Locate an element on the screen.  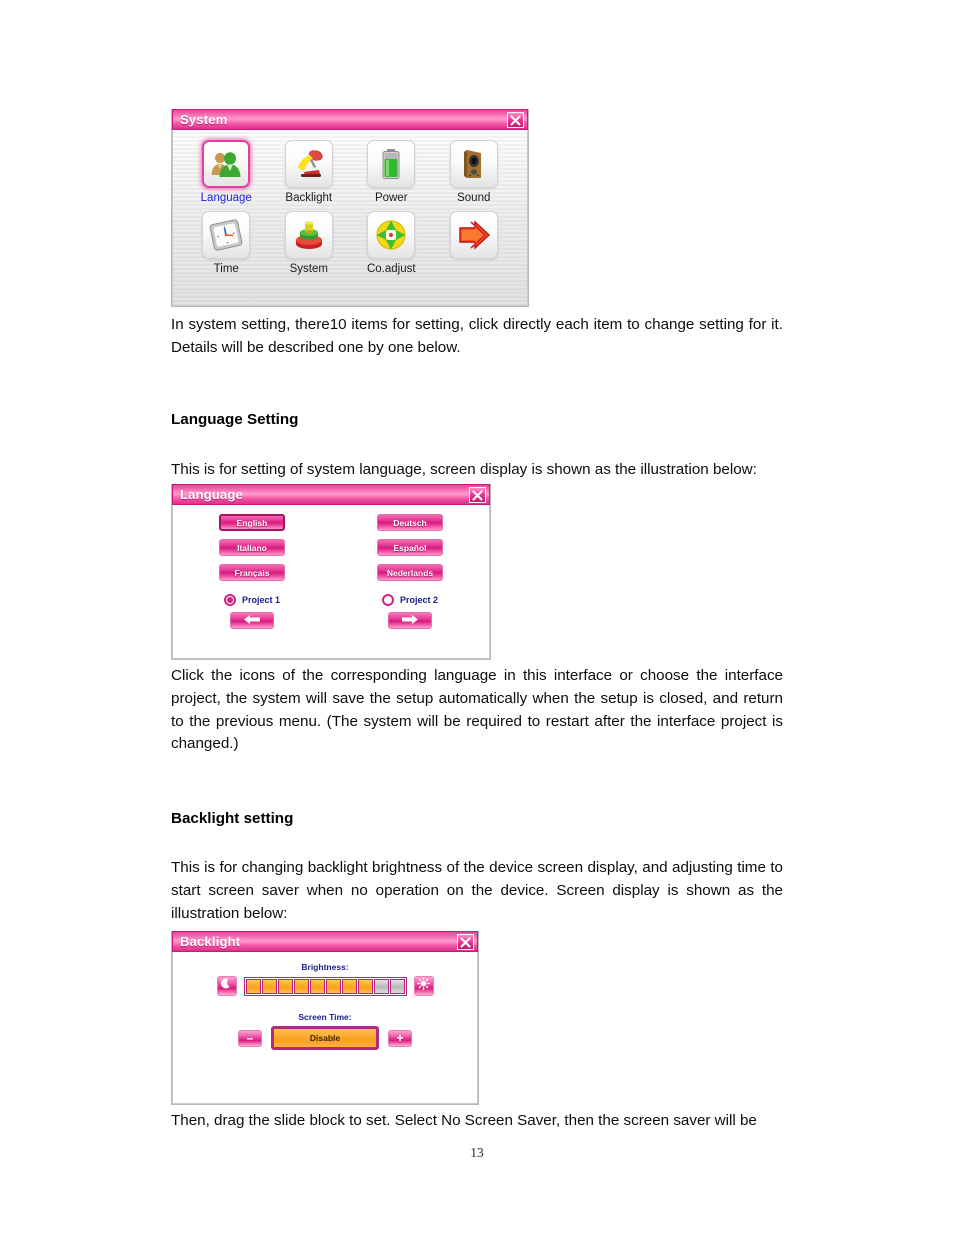
screen-time-row: – Disable + is located at coordinates (325, 1038).